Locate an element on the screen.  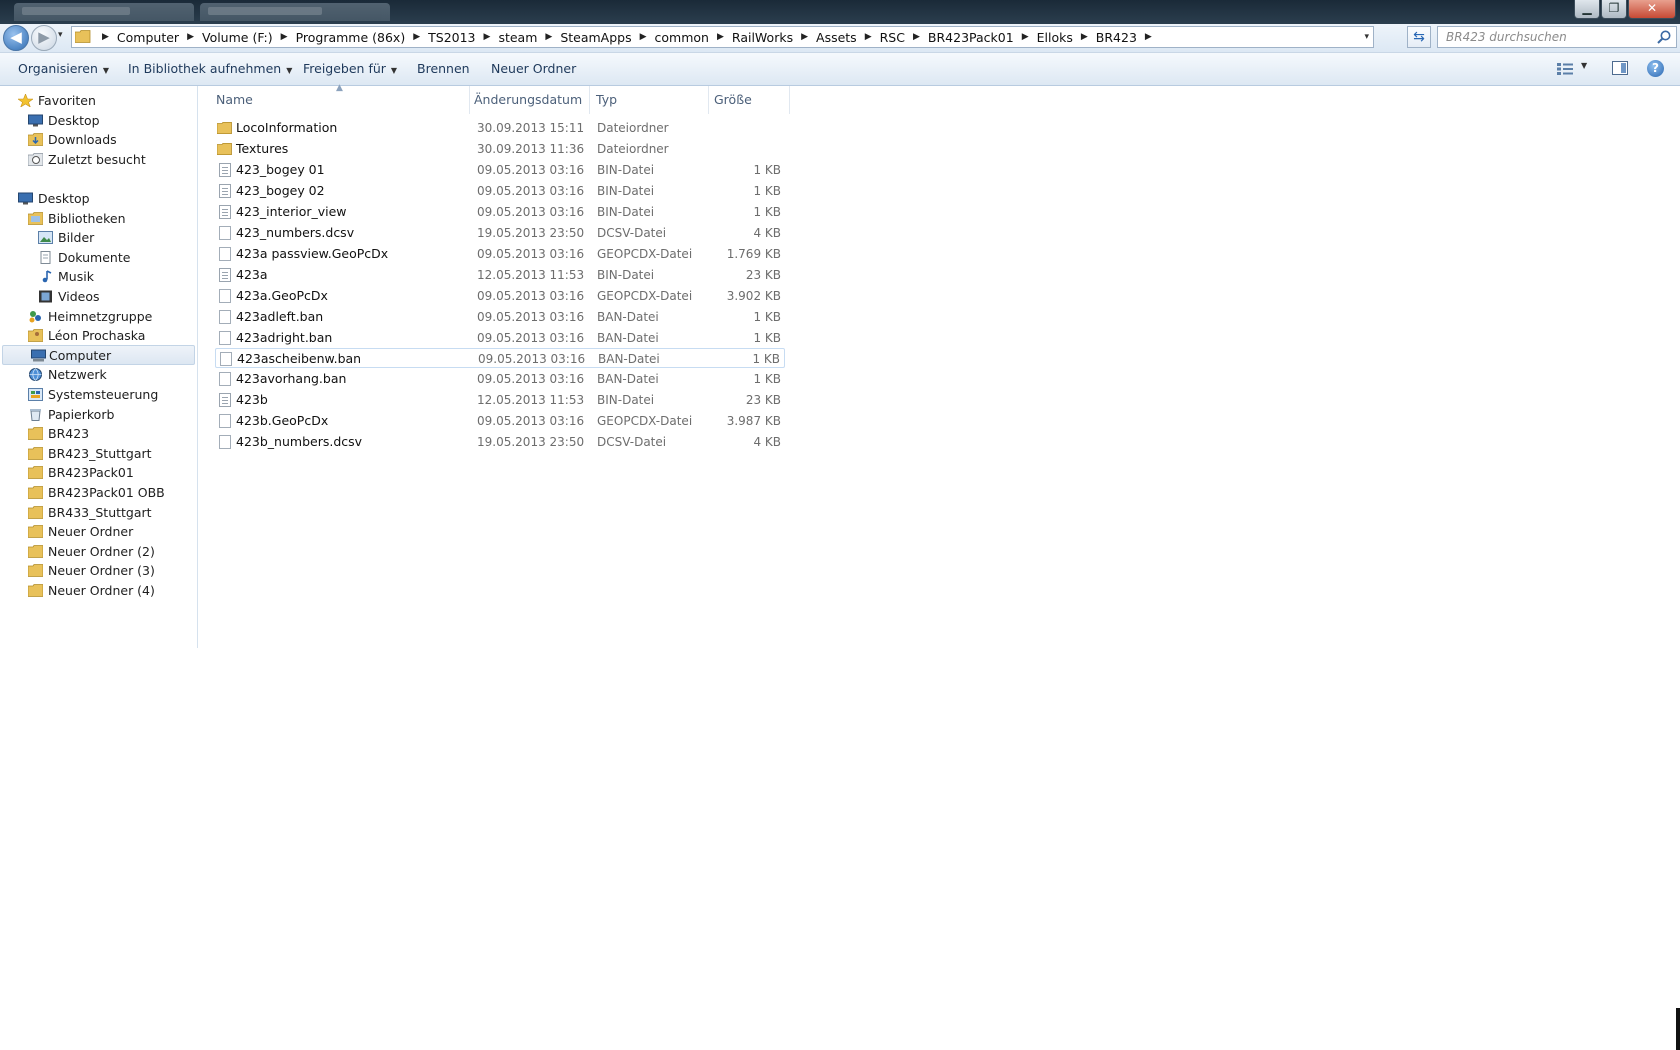
file-type: DCSV-Datei is located at coordinates (632, 232).